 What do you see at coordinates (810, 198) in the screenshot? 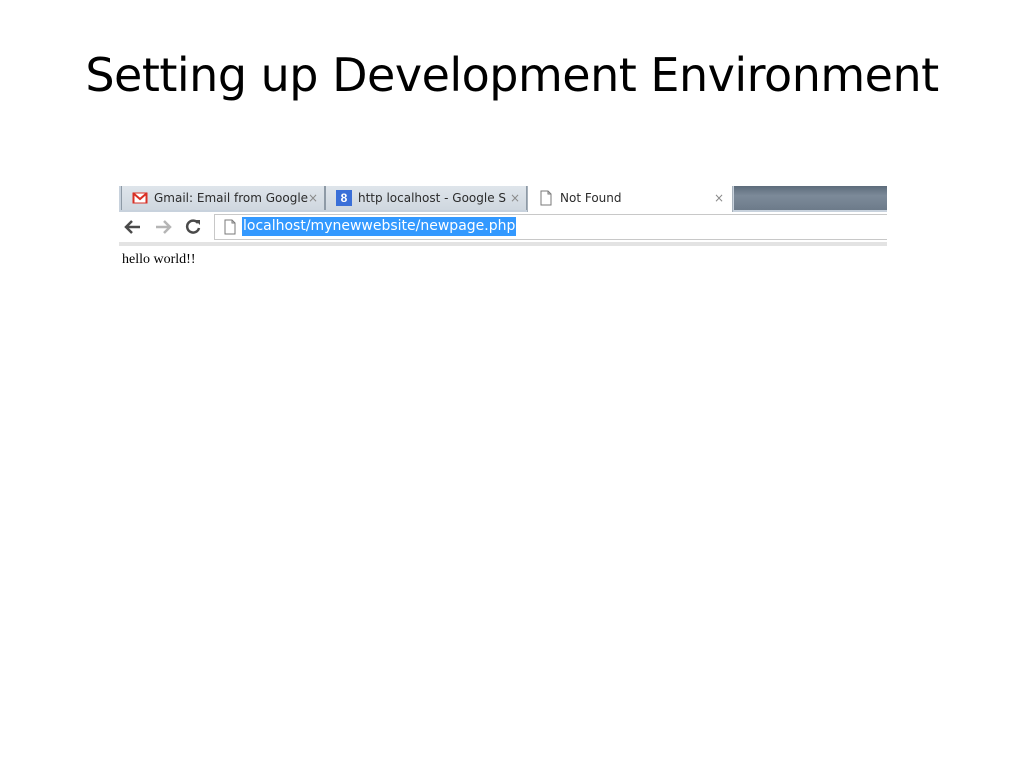
I see `window-frame` at bounding box center [810, 198].